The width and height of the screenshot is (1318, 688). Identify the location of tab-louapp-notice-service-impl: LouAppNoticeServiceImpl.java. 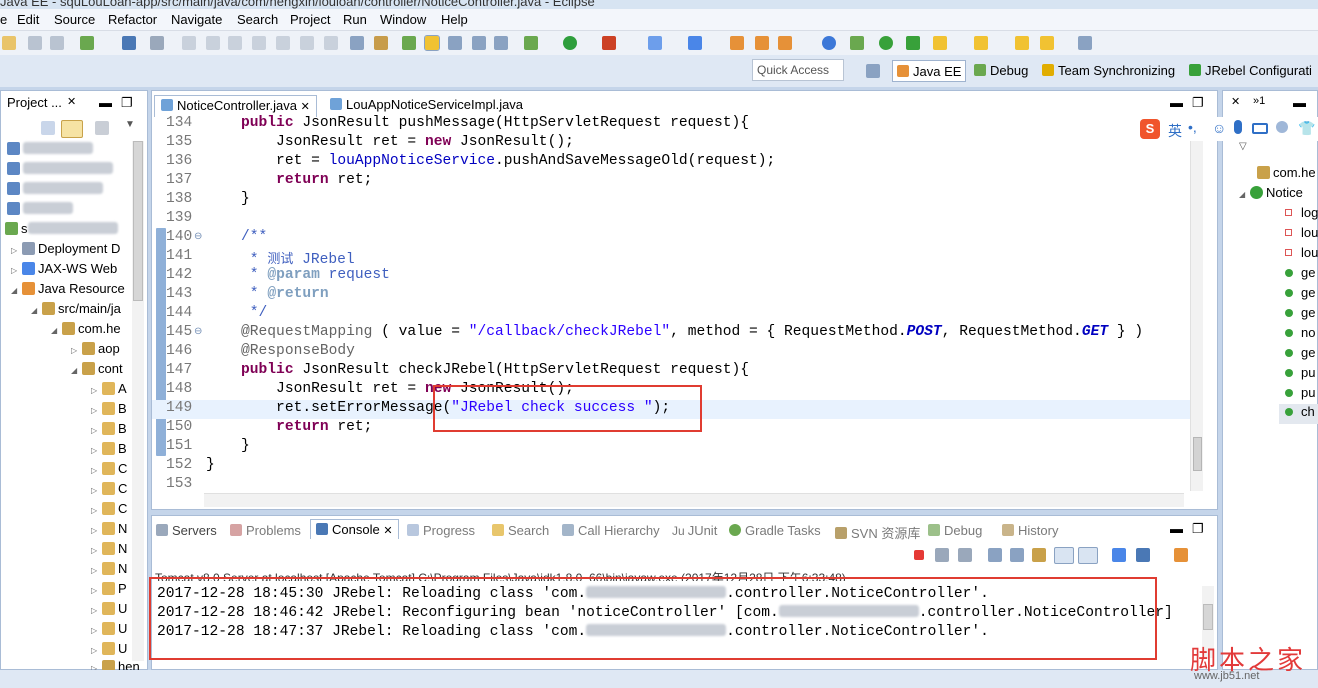
(426, 106).